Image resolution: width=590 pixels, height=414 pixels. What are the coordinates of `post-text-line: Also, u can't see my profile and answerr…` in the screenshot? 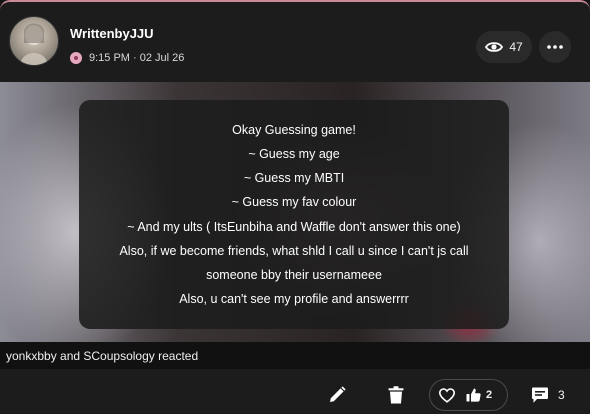 It's located at (294, 299).